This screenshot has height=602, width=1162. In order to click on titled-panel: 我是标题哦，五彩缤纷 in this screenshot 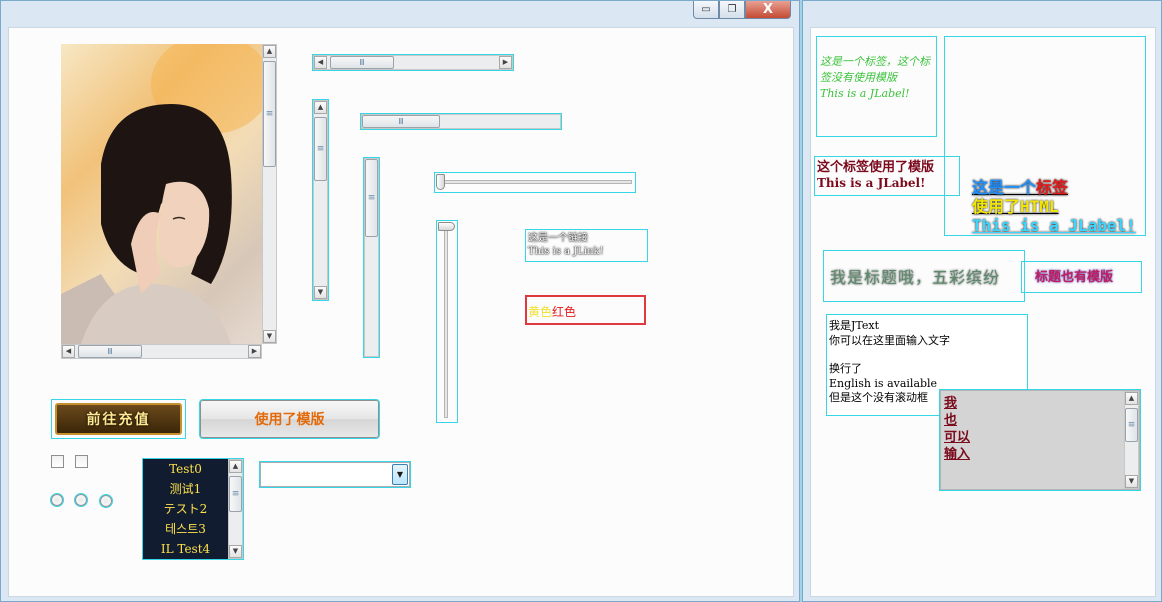, I will do `click(924, 276)`.